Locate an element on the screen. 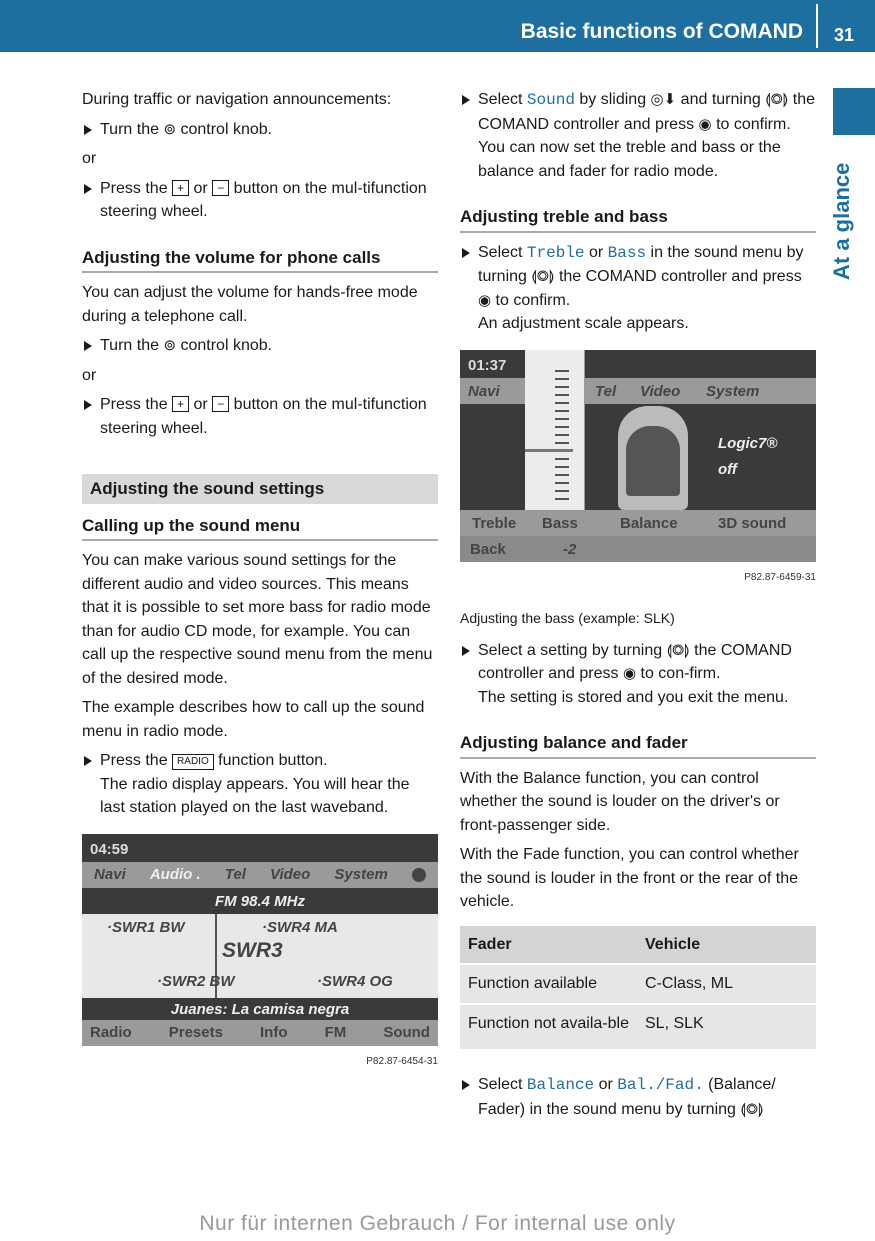  screen-time: 01:37 is located at coordinates (487, 365).